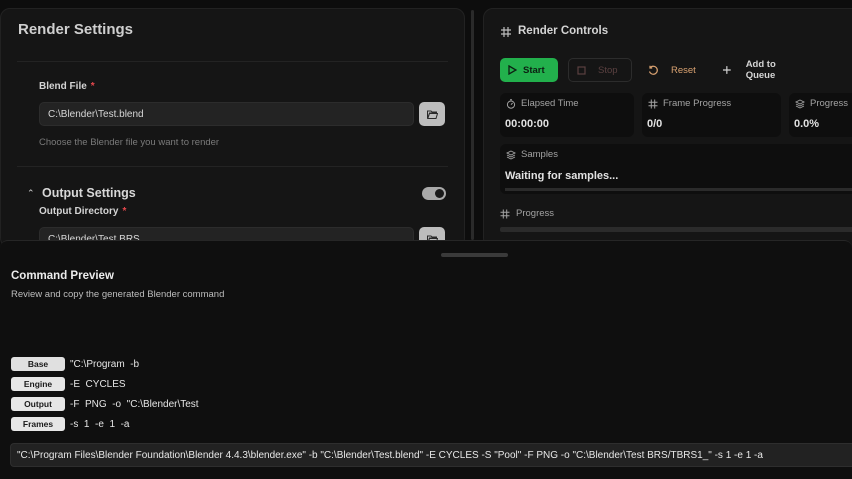 The image size is (852, 479). Describe the element at coordinates (535, 213) in the screenshot. I see `progress-section-label-text: Progress` at that location.